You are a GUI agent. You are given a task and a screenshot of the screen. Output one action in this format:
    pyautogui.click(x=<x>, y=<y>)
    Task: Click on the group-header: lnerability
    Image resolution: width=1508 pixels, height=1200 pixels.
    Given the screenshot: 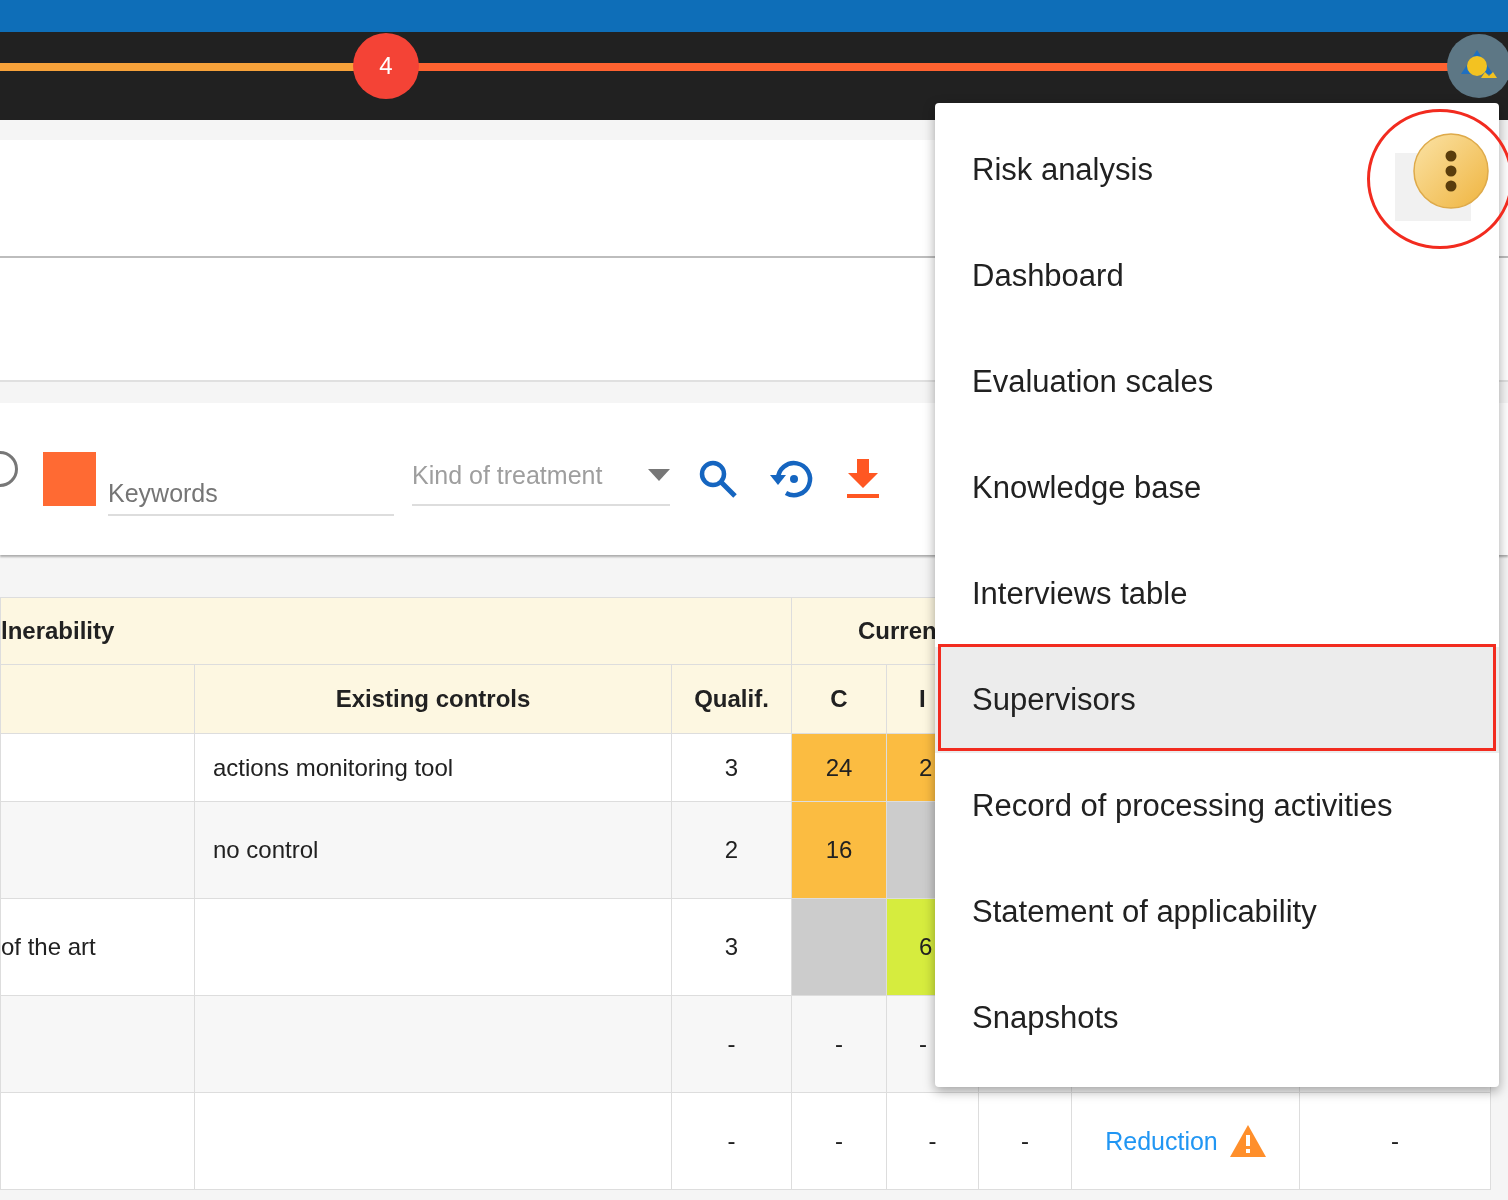 What is the action you would take?
    pyautogui.click(x=396, y=631)
    